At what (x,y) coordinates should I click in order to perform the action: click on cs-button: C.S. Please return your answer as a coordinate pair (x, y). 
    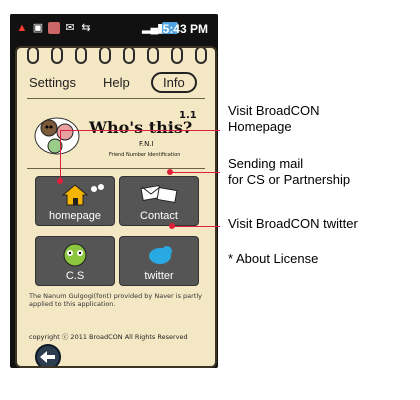
    Looking at the image, I should click on (75, 261).